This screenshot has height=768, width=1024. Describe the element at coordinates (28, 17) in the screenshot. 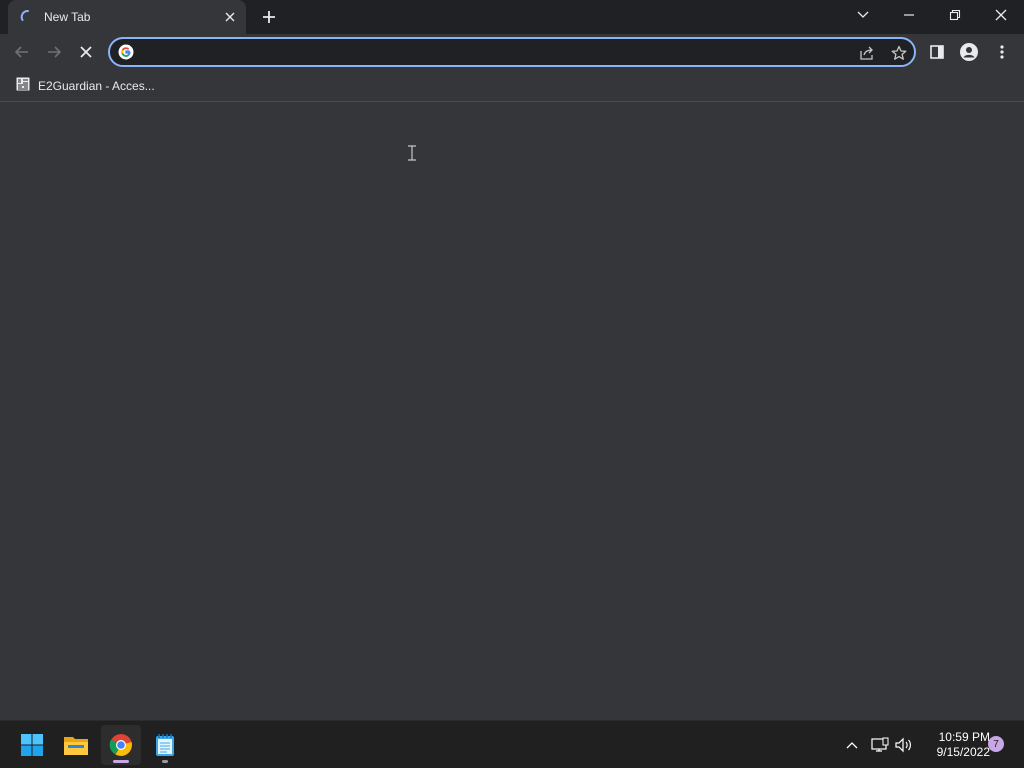

I see `loading-spinner-icon` at that location.